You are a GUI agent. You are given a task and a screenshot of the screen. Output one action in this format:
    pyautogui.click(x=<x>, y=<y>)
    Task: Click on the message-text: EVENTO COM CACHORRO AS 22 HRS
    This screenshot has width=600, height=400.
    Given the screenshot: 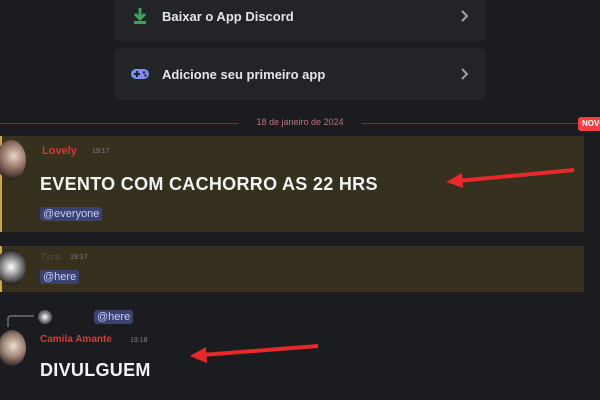 What is the action you would take?
    pyautogui.click(x=209, y=184)
    